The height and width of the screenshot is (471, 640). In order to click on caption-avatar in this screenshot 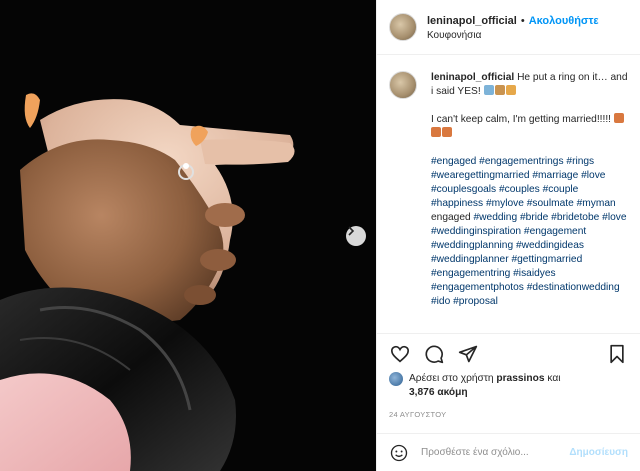, I will do `click(403, 85)`.